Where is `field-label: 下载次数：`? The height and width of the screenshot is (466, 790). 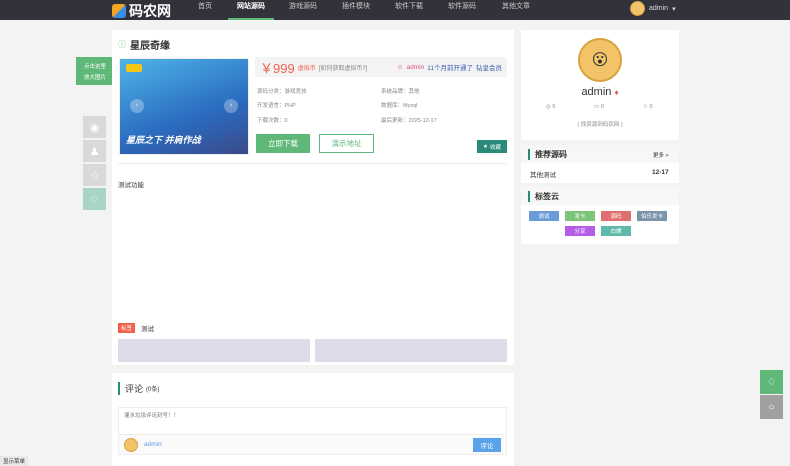
field-label: 下载次数： is located at coordinates (271, 121).